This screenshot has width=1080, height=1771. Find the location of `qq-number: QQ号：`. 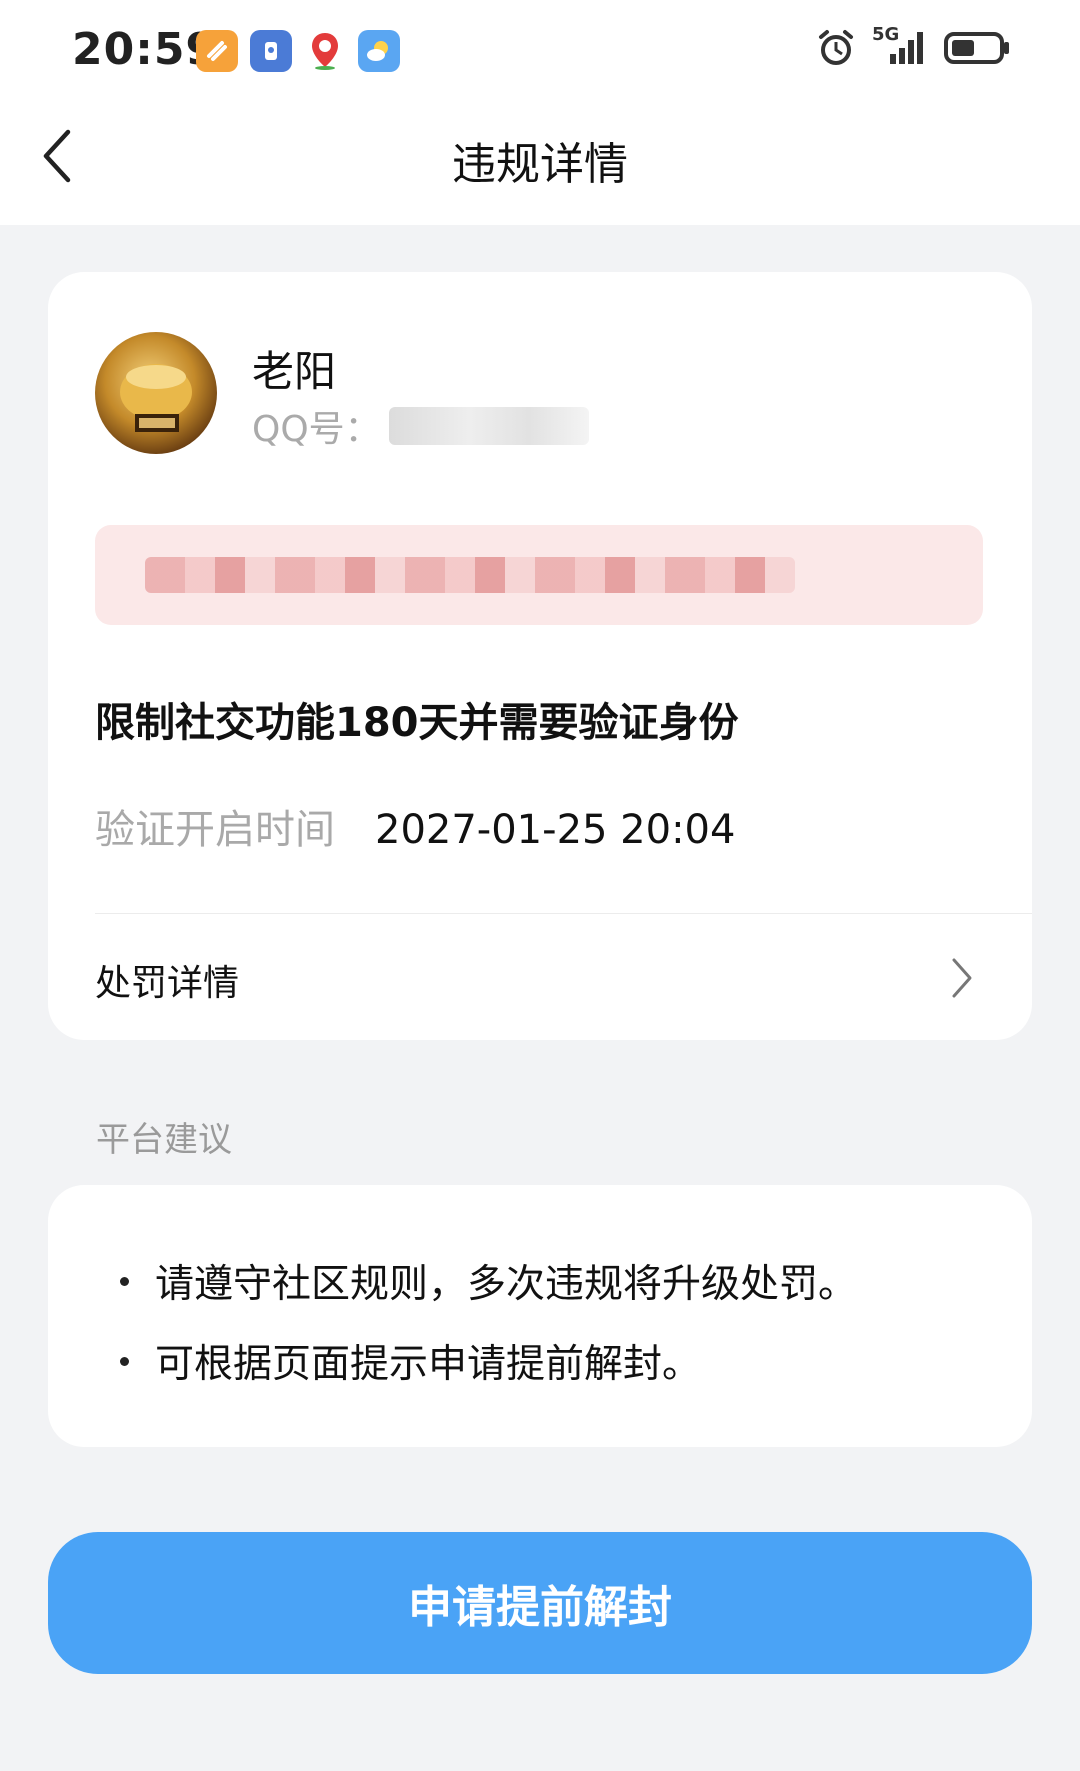

qq-number: QQ号： is located at coordinates (420, 426).